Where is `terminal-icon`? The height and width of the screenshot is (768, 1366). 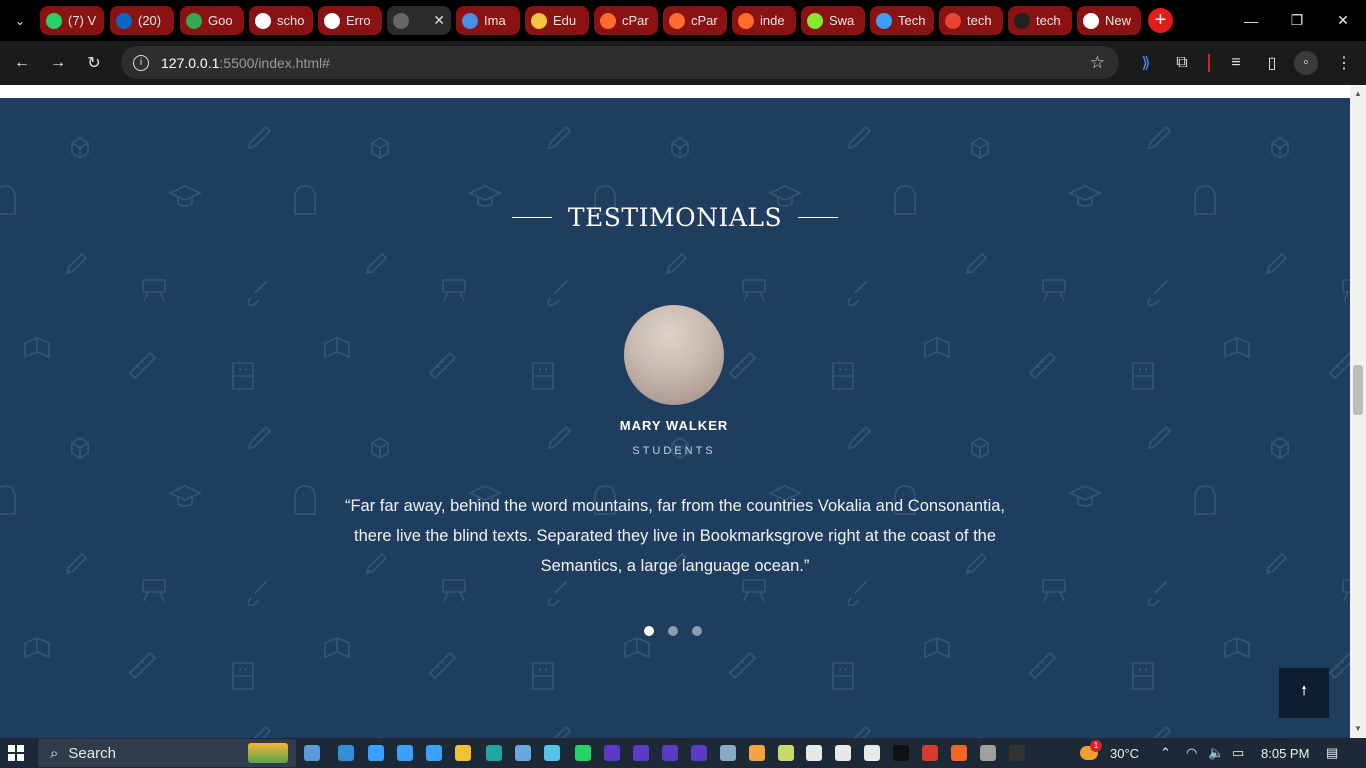
terminal-icon is located at coordinates (1017, 753).